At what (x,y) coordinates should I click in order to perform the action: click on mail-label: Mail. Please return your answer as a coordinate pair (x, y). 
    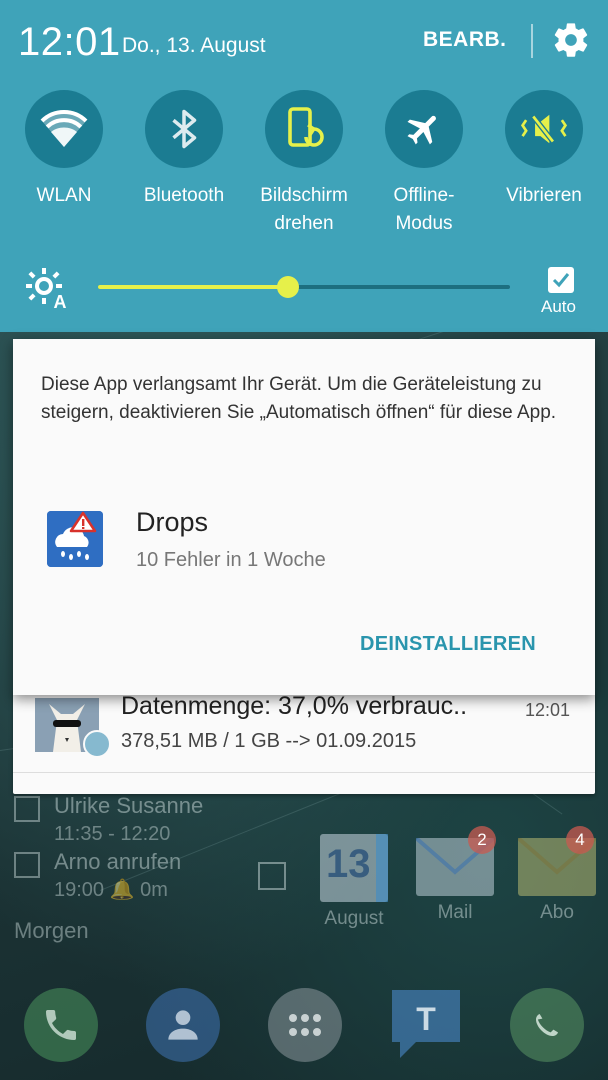
    Looking at the image, I should click on (455, 912).